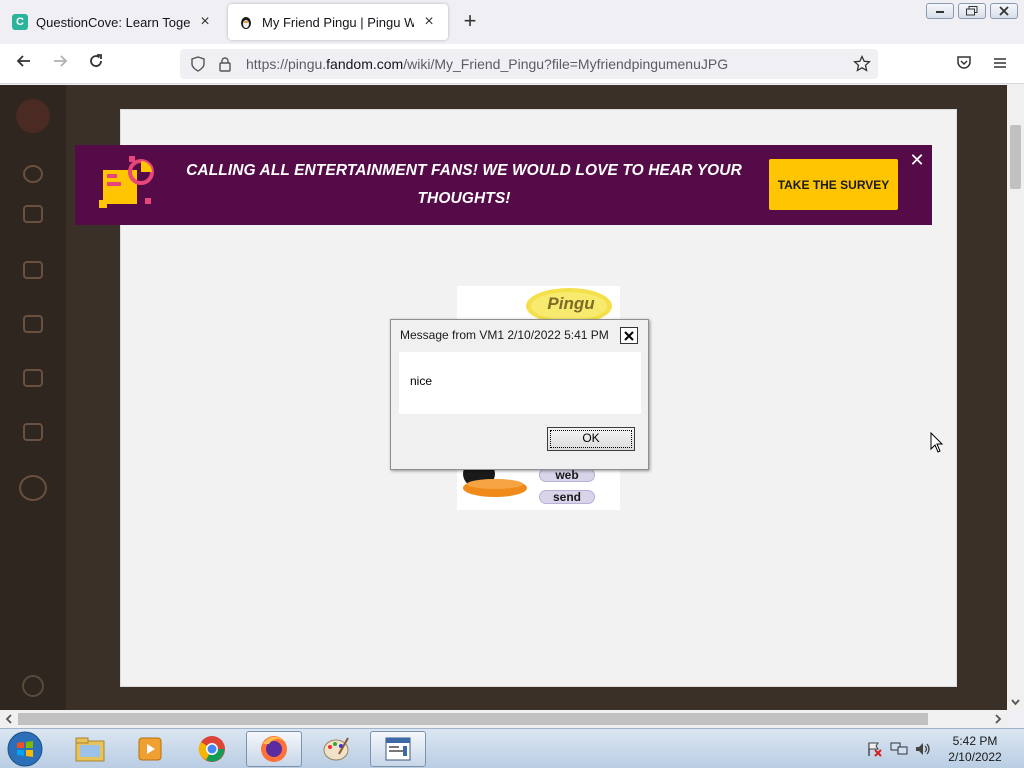 The image size is (1024, 768). I want to click on plus-circle-icon, so click(33, 488).